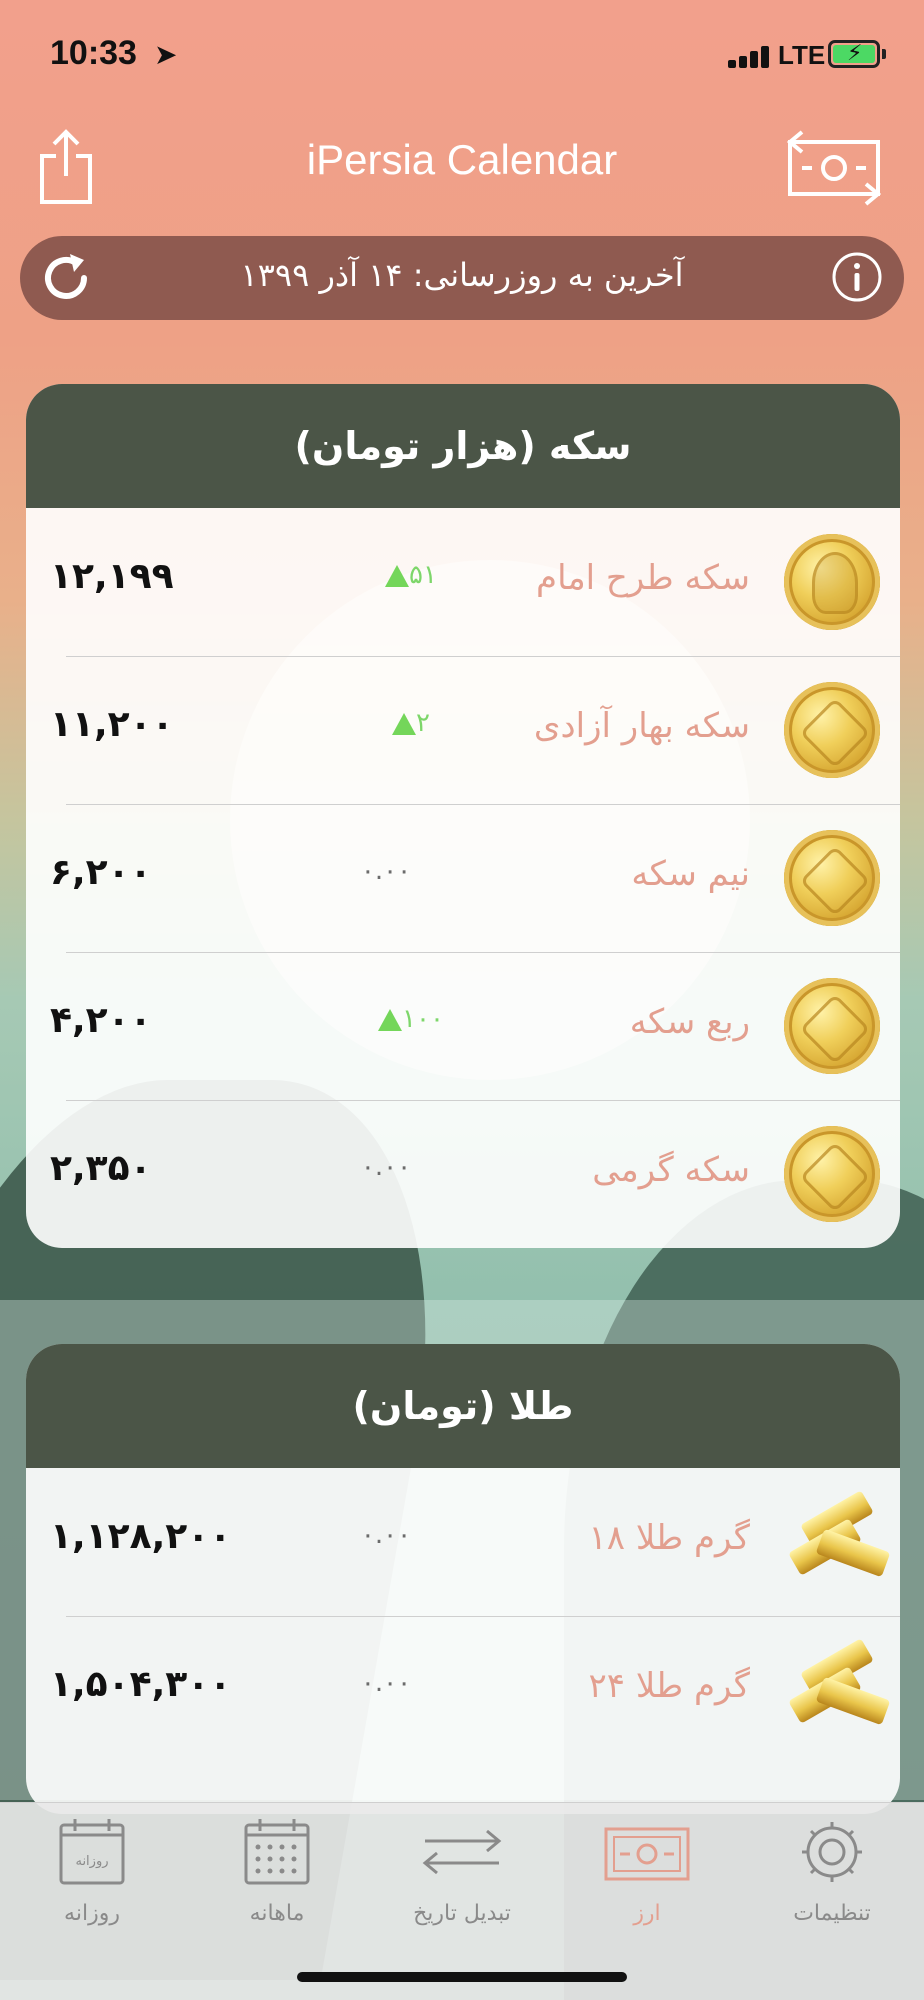  What do you see at coordinates (462, 1877) in the screenshot?
I see `tab-date-converter: تبدیل تاریخ` at bounding box center [462, 1877].